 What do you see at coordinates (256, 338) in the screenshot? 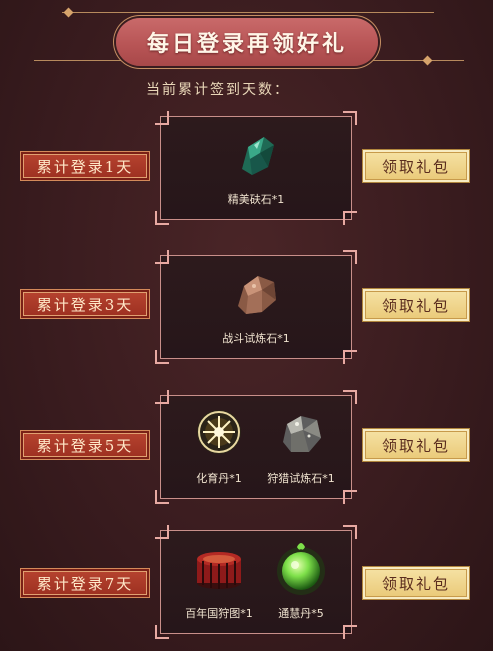
I see `item-label: 战斗试炼石*1` at bounding box center [256, 338].